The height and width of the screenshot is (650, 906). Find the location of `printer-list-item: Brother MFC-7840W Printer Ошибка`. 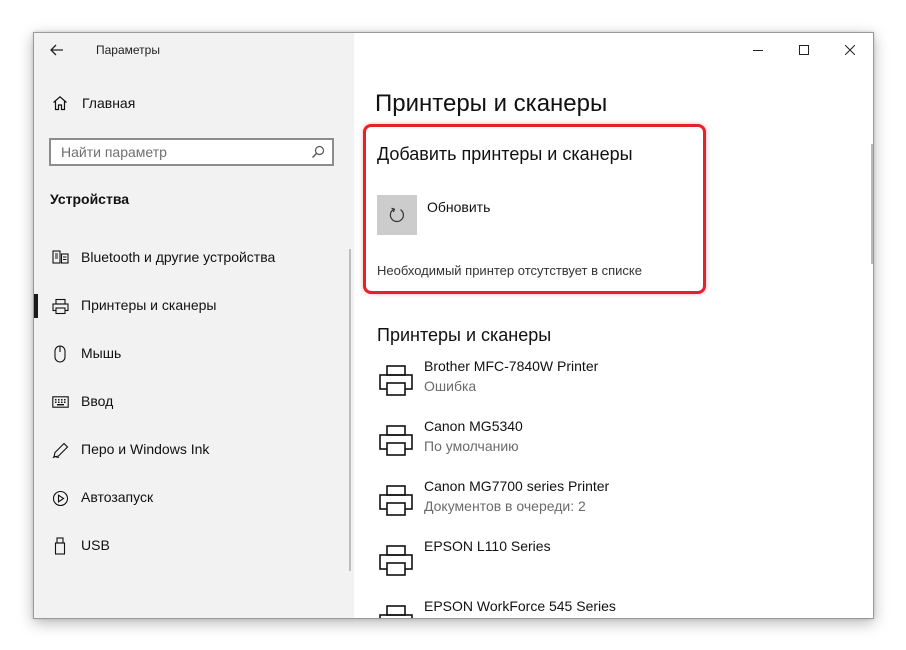

printer-list-item: Brother MFC-7840W Printer Ошибка is located at coordinates (584, 382).